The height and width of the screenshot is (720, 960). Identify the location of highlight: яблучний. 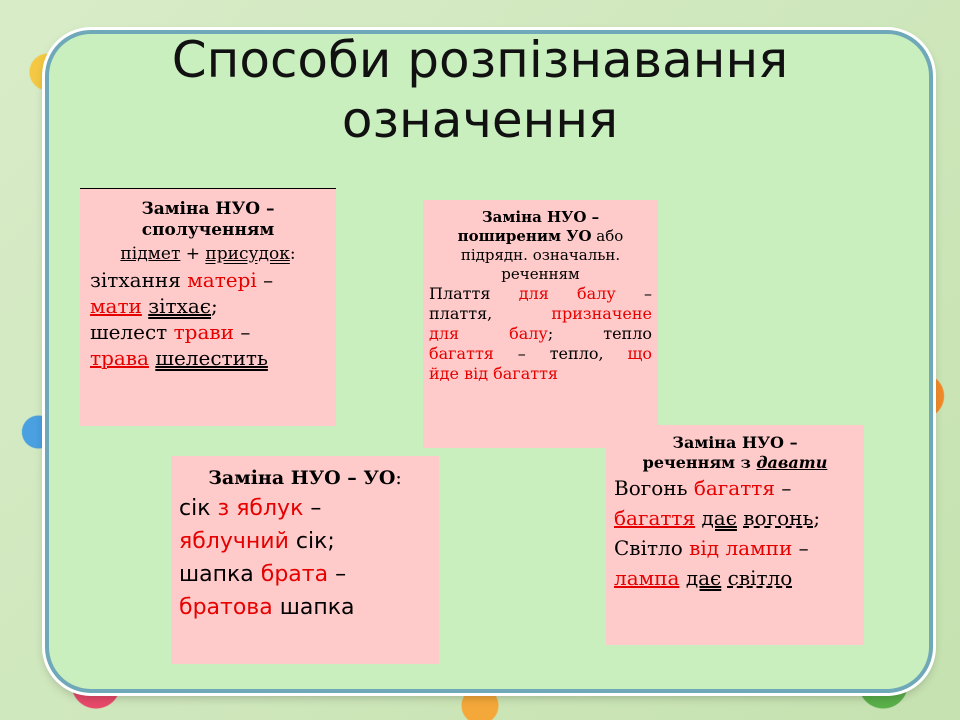
(234, 541).